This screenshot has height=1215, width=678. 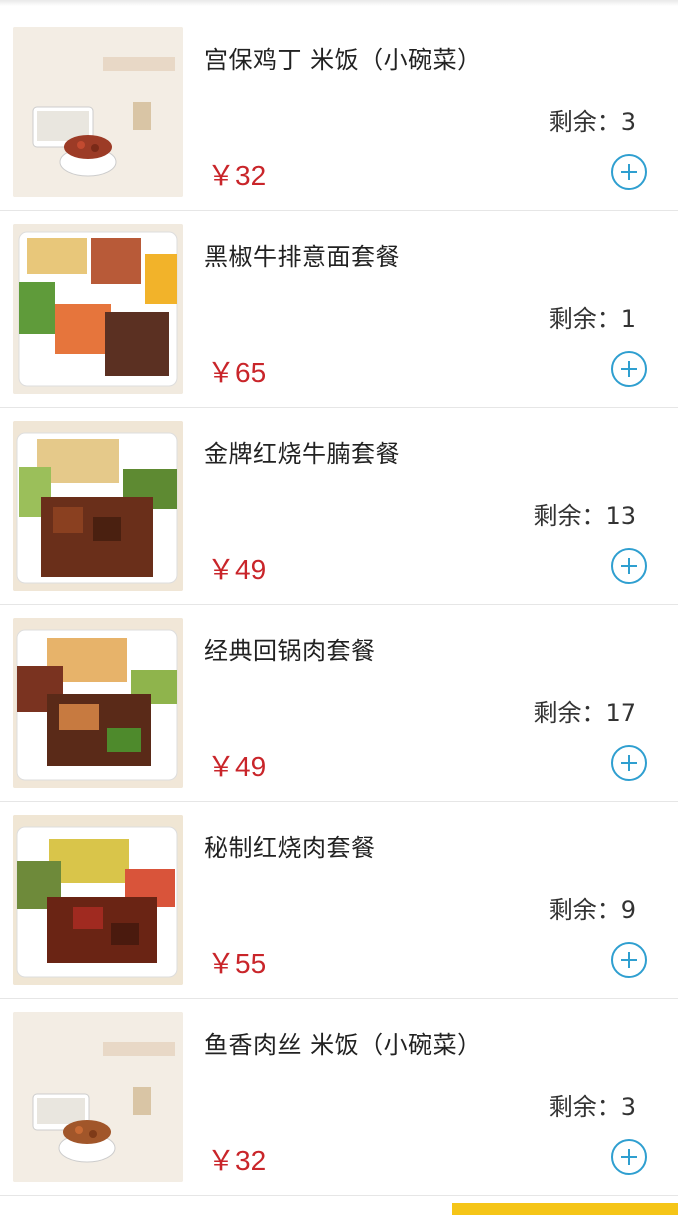 I want to click on top-shadow, so click(x=339, y=3).